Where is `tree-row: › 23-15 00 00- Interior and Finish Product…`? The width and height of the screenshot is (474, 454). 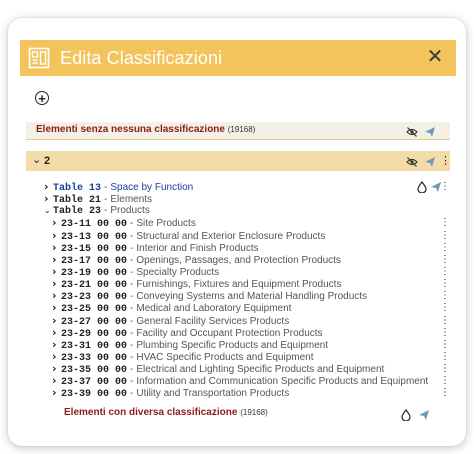
tree-row: › 23-15 00 00- Interior and Finish Product… is located at coordinates (249, 248).